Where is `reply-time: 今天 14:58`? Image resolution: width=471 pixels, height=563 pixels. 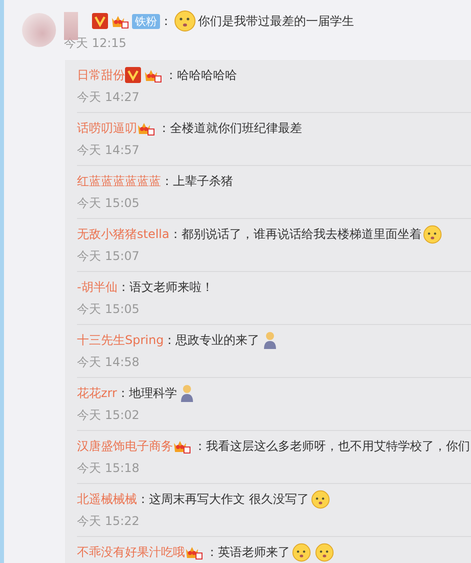
reply-time: 今天 14:58 is located at coordinates (108, 362).